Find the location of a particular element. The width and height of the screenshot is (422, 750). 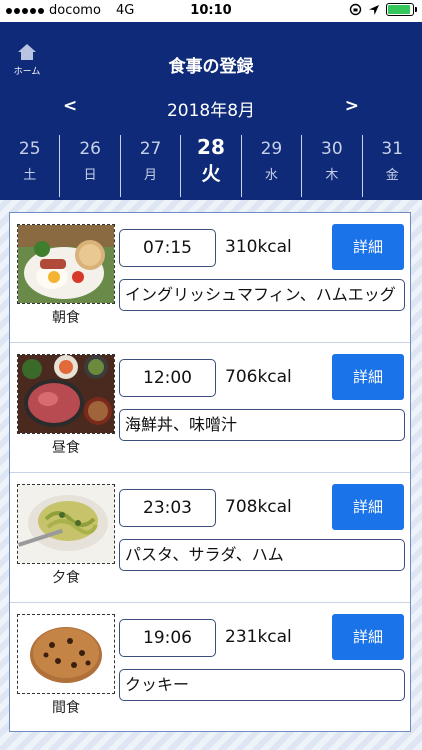

day-item: 27 月 is located at coordinates (151, 166).